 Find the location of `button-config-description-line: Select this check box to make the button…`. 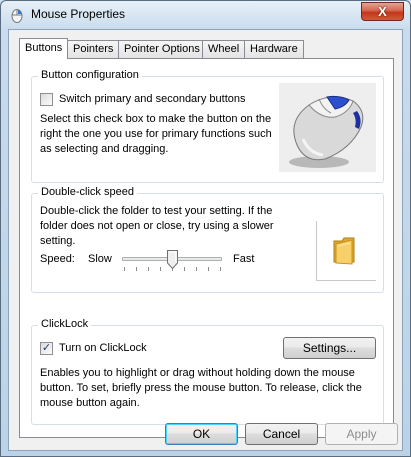

button-config-description-line: Select this check box to make the button… is located at coordinates (156, 119).